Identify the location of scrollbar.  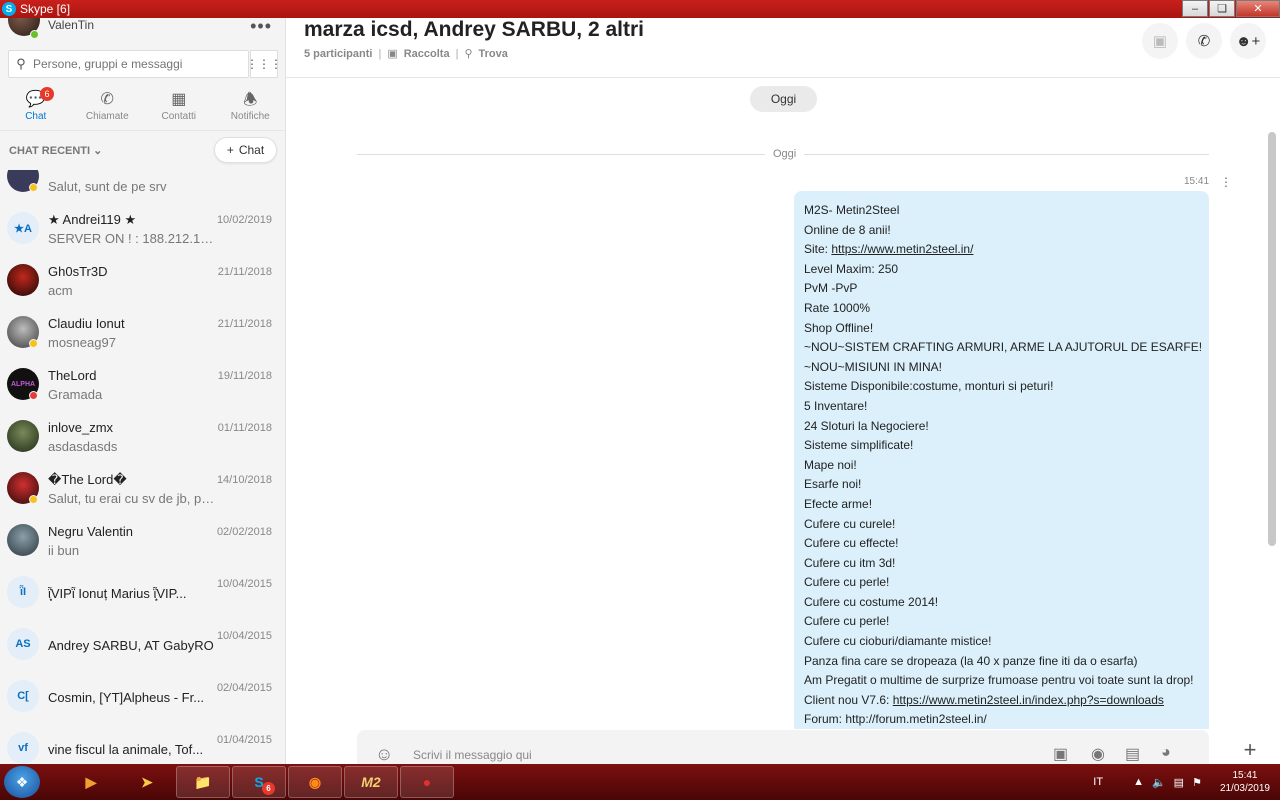
(1272, 339).